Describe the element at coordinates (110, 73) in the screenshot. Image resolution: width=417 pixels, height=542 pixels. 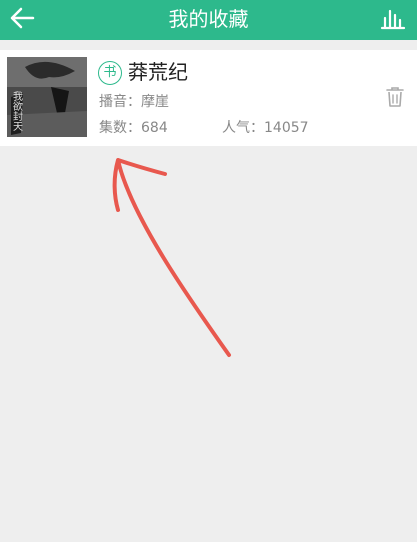
I see `book-type-badge: 书` at that location.